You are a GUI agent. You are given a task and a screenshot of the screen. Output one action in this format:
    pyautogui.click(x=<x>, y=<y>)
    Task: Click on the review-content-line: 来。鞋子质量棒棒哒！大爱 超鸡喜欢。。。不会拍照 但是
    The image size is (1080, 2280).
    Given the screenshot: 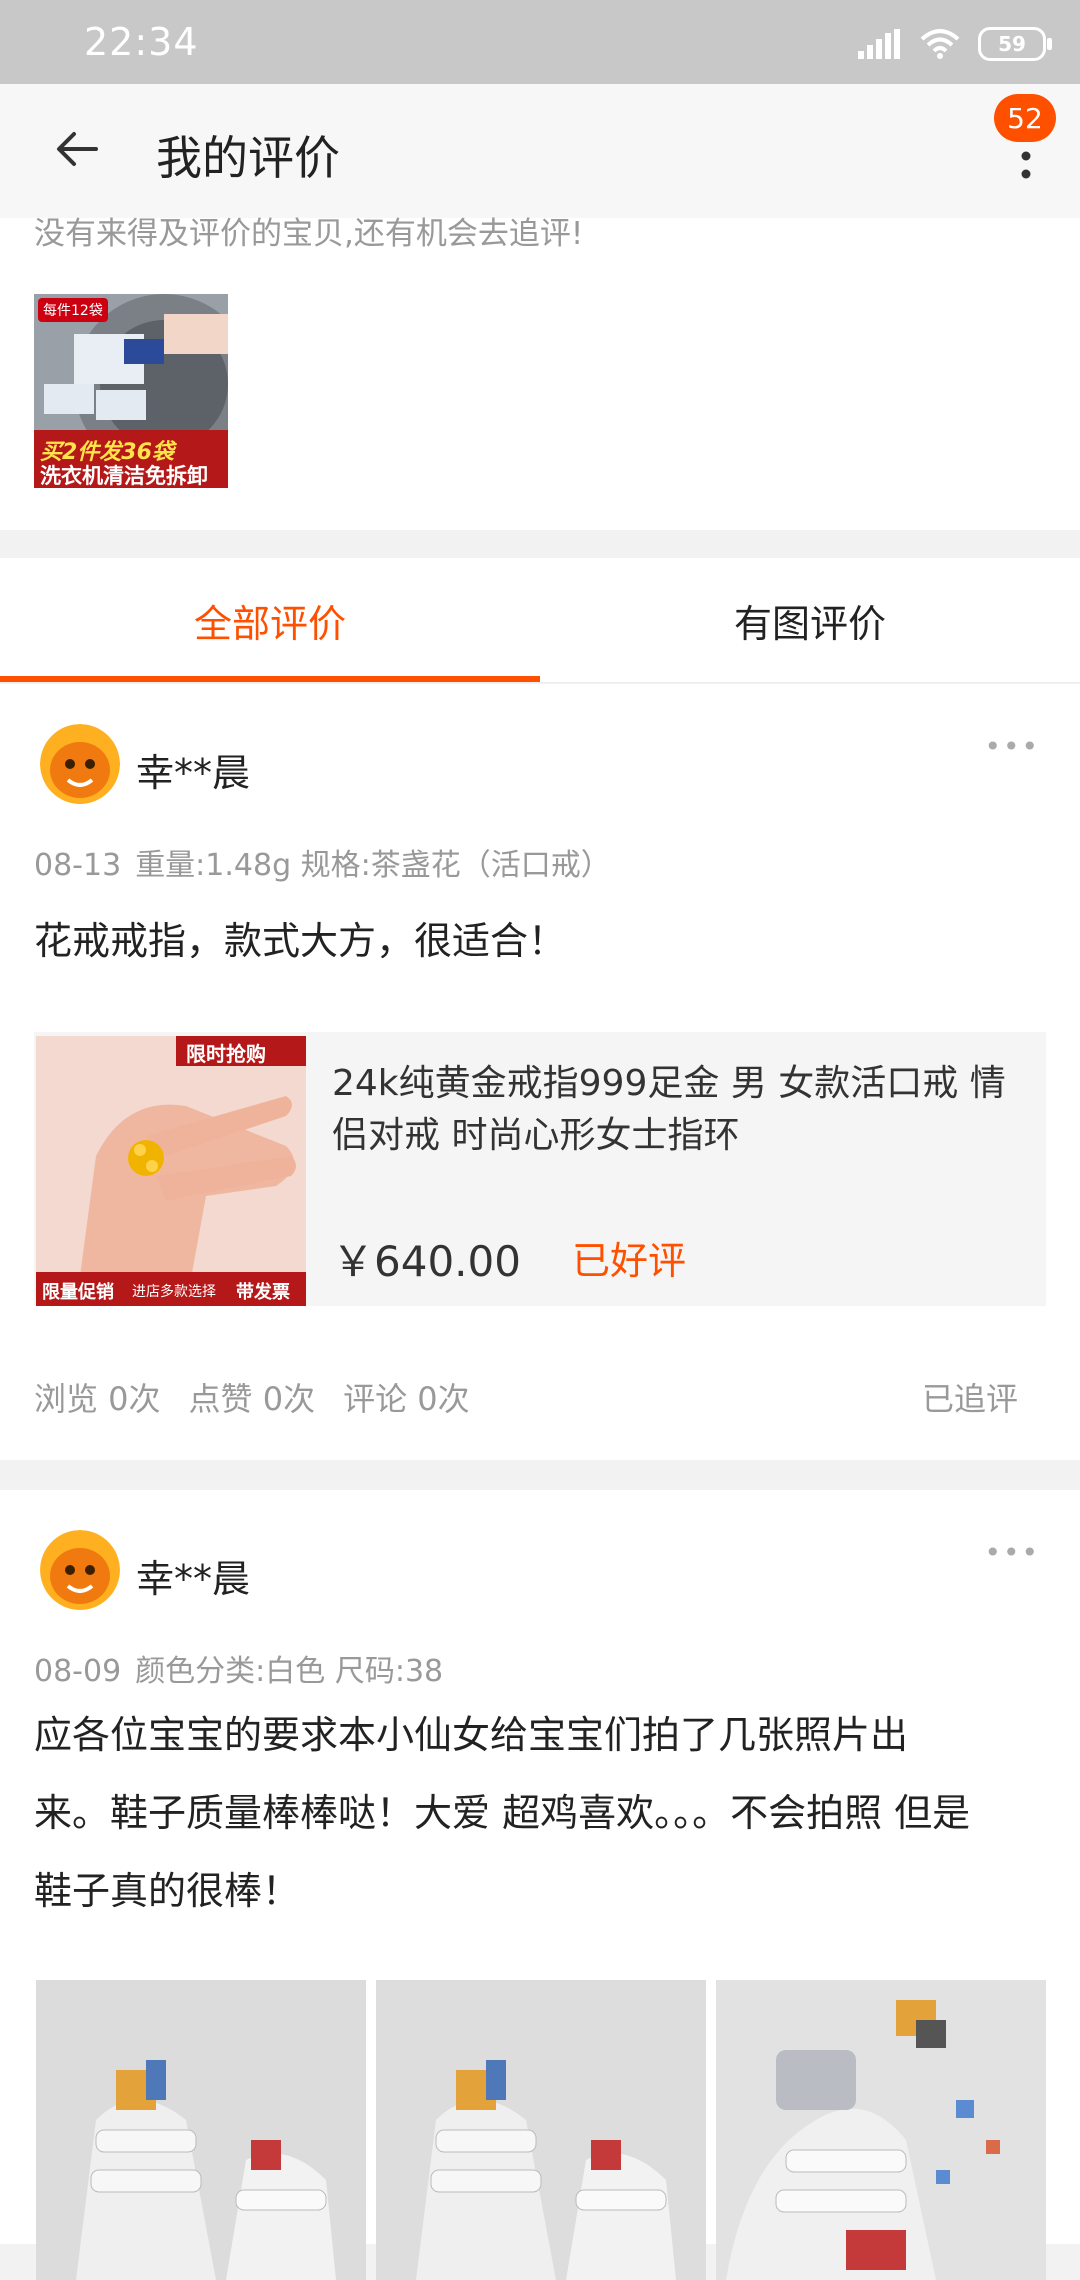 What is the action you would take?
    pyautogui.click(x=502, y=1813)
    